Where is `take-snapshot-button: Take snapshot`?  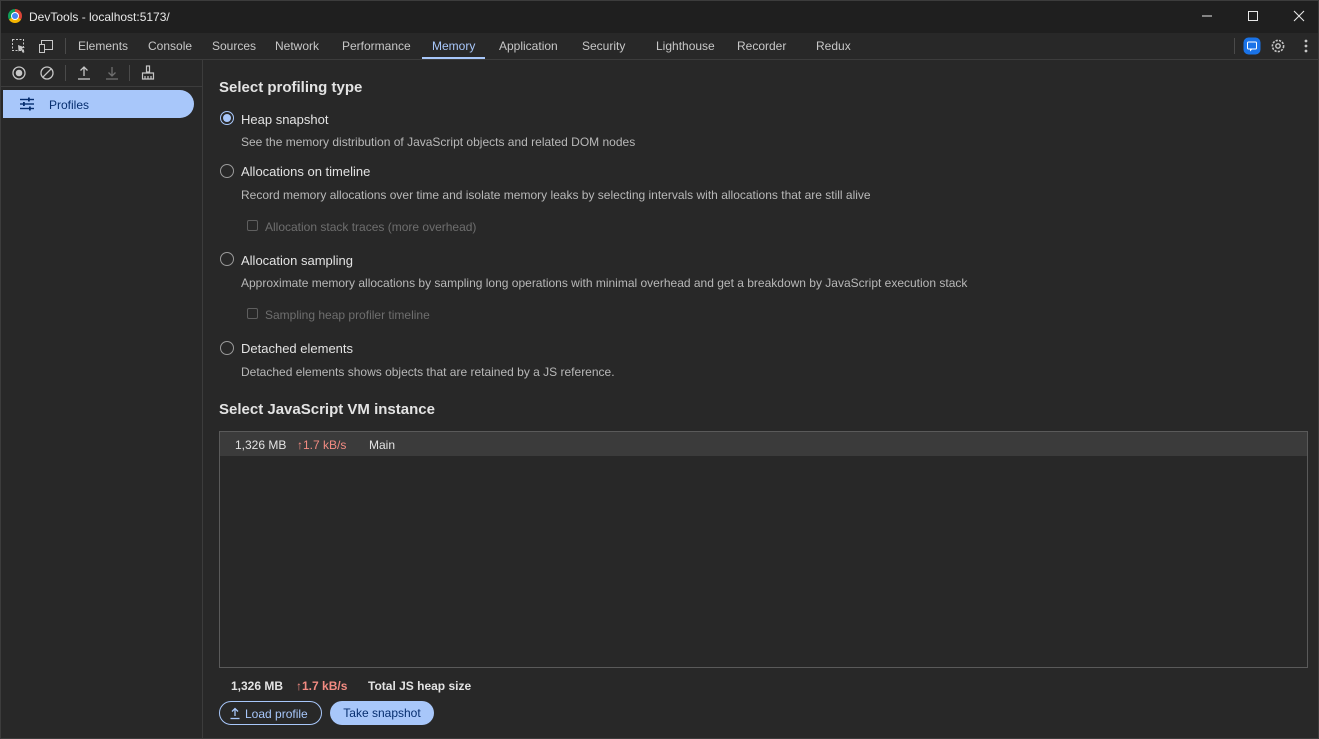 take-snapshot-button: Take snapshot is located at coordinates (382, 713).